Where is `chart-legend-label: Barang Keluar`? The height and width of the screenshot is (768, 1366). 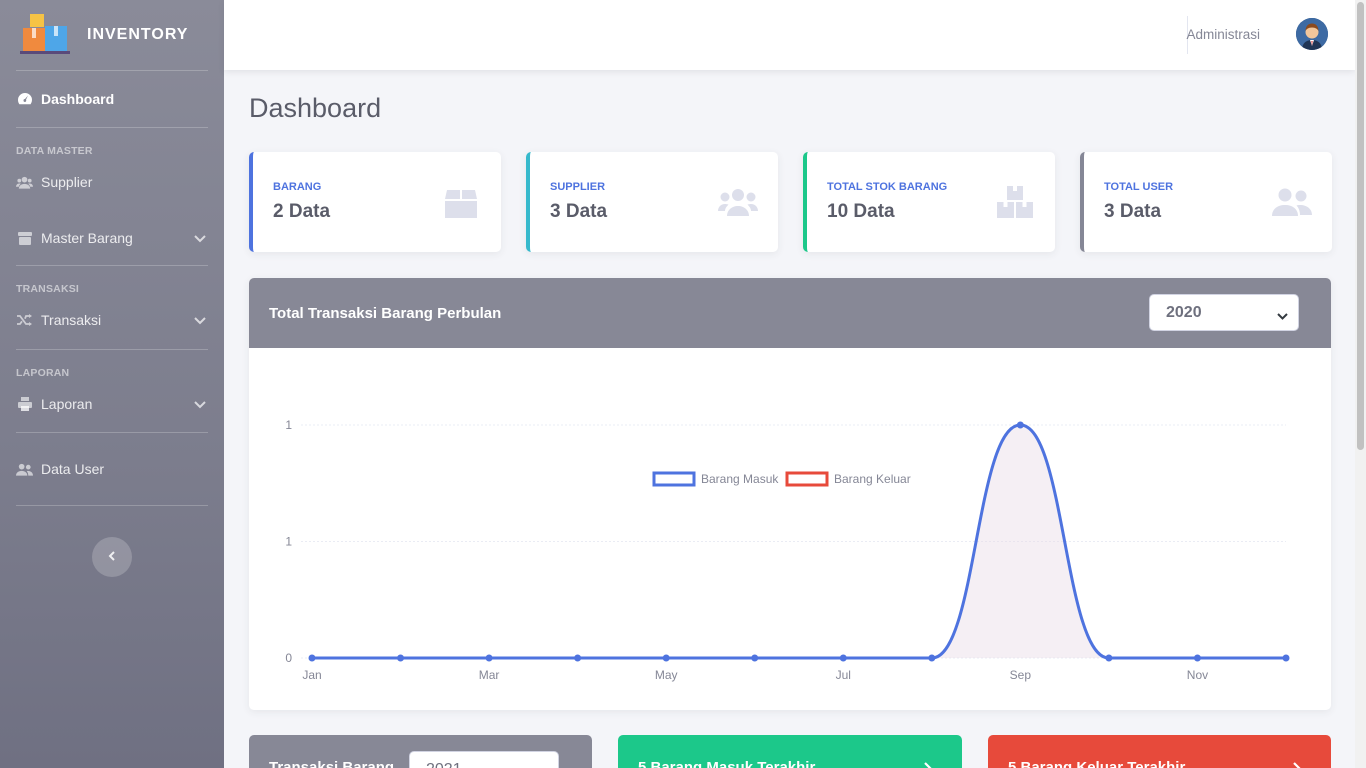 chart-legend-label: Barang Keluar is located at coordinates (872, 479).